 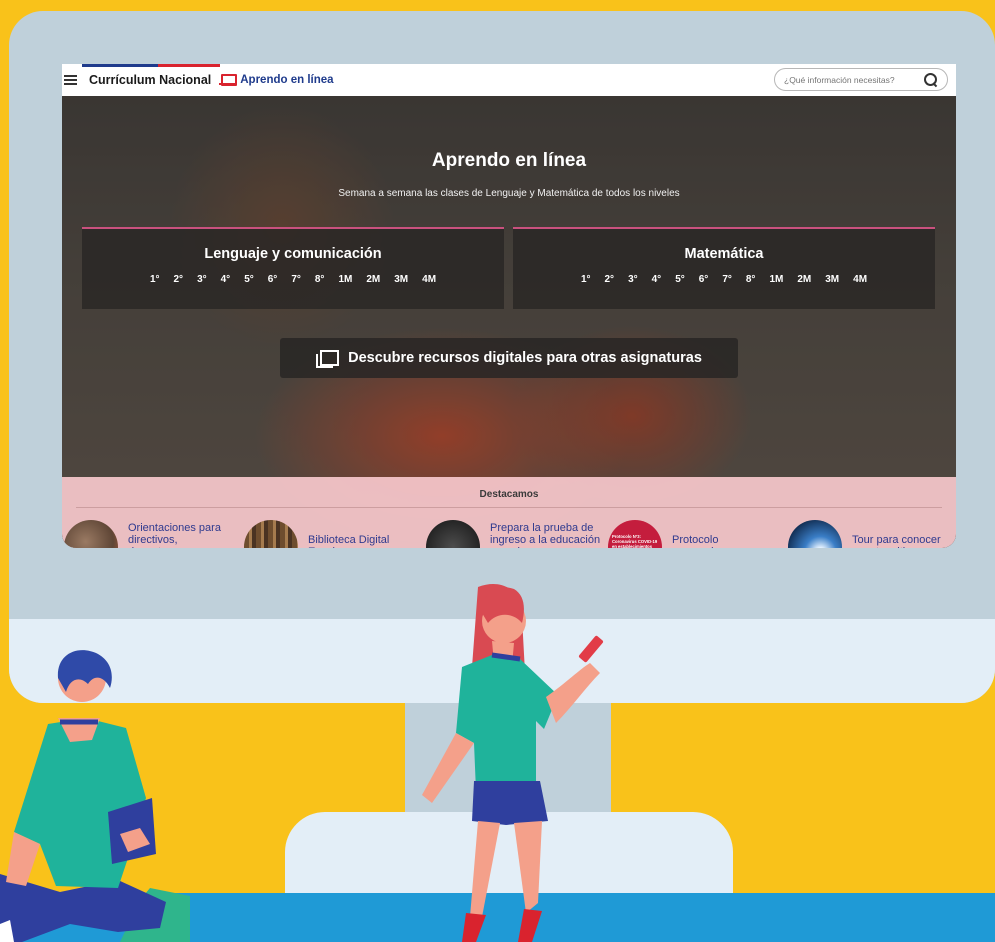 What do you see at coordinates (700, 541) in the screenshot?
I see `featured-label: Protocolo coronavirus` at bounding box center [700, 541].